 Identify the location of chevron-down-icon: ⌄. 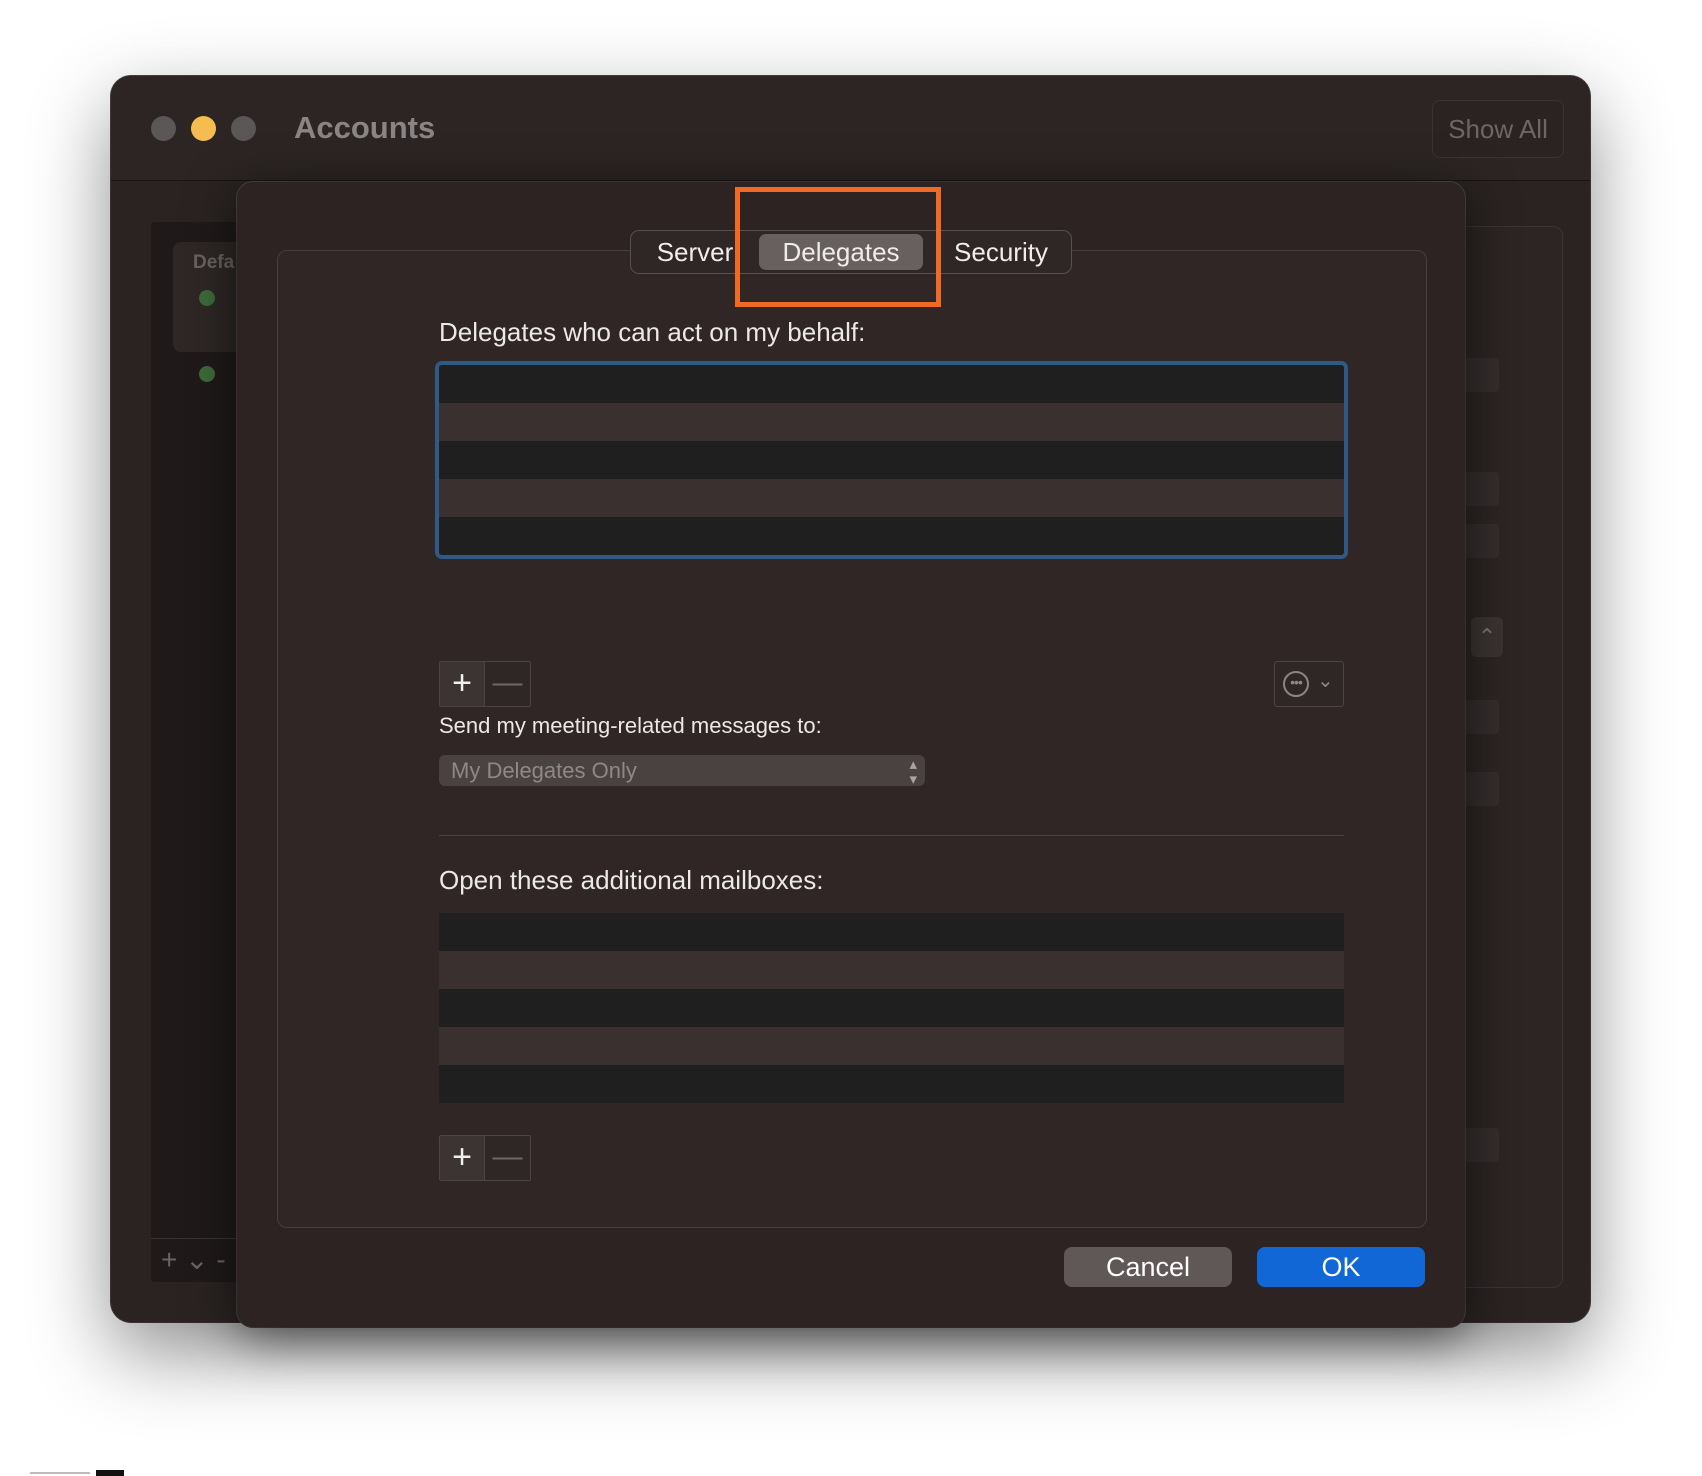
(1325, 681).